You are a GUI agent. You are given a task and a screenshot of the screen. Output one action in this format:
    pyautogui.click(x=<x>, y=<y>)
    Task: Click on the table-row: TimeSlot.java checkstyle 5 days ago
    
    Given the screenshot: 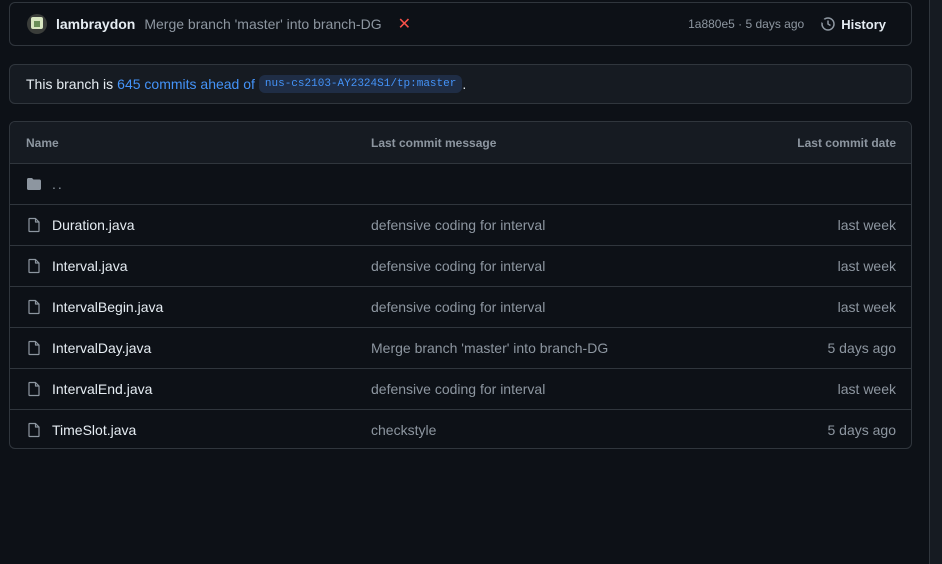 What is the action you would take?
    pyautogui.click(x=460, y=429)
    